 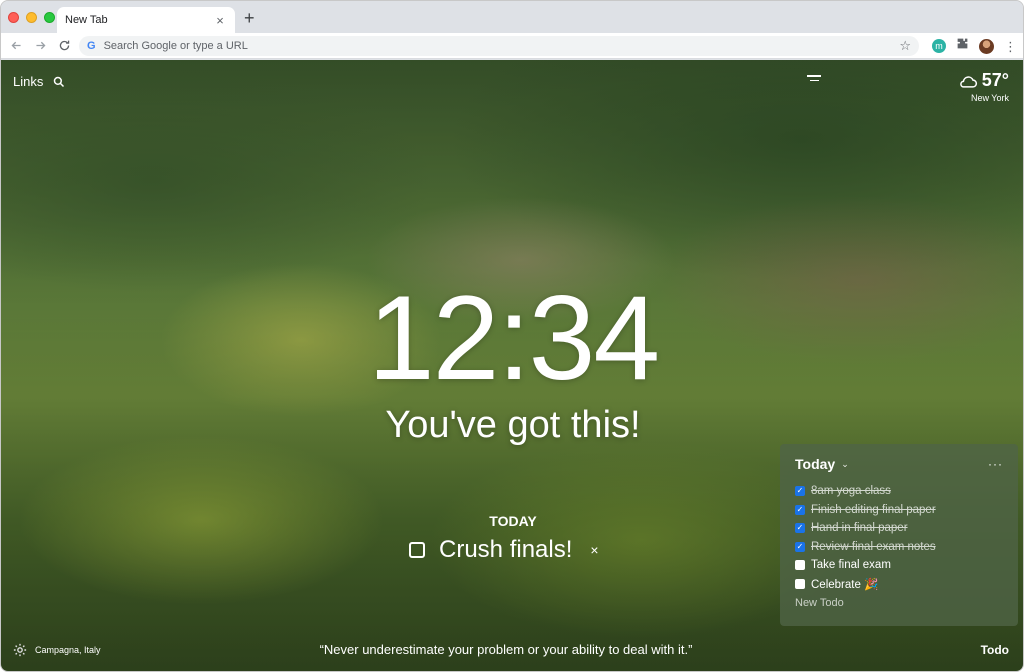 What do you see at coordinates (512, 17) in the screenshot?
I see `tab-strip: New Tab × +` at bounding box center [512, 17].